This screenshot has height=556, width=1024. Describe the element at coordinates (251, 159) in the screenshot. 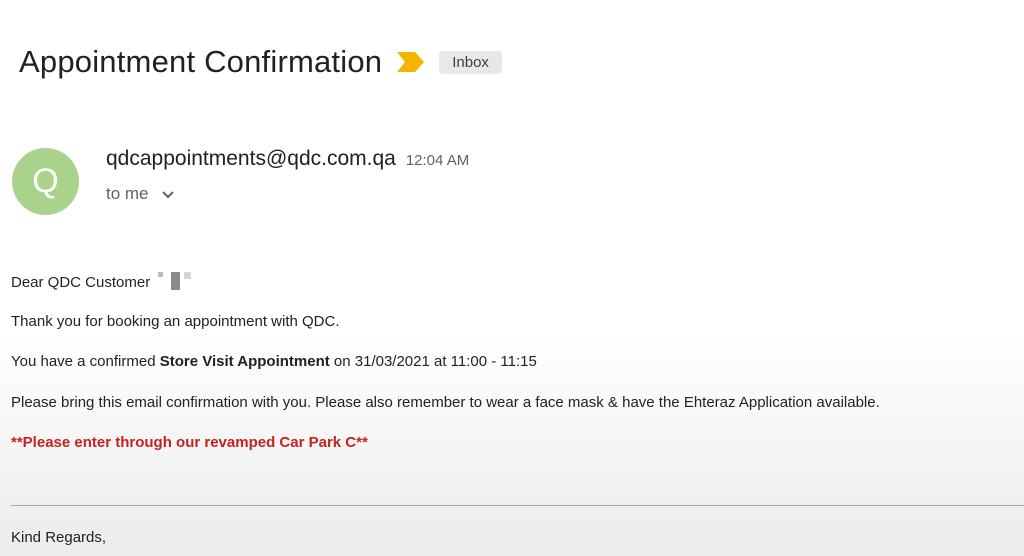

I see `sender-email: qdcappointments@qdc.com.qa` at that location.